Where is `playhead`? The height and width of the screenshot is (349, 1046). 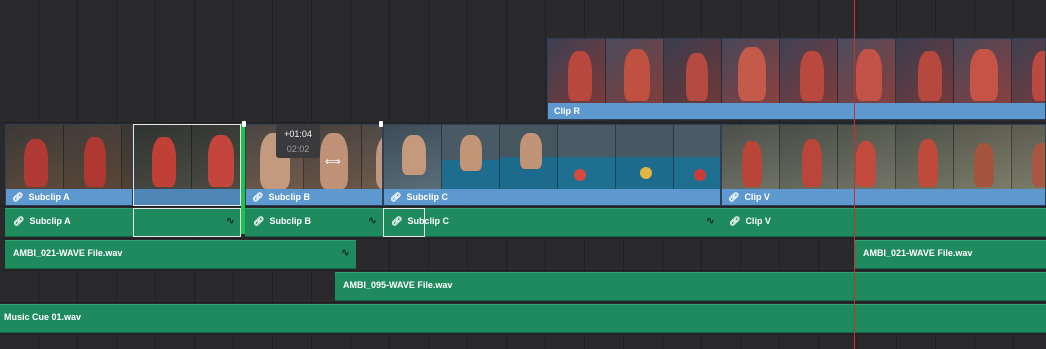
playhead is located at coordinates (854, 174).